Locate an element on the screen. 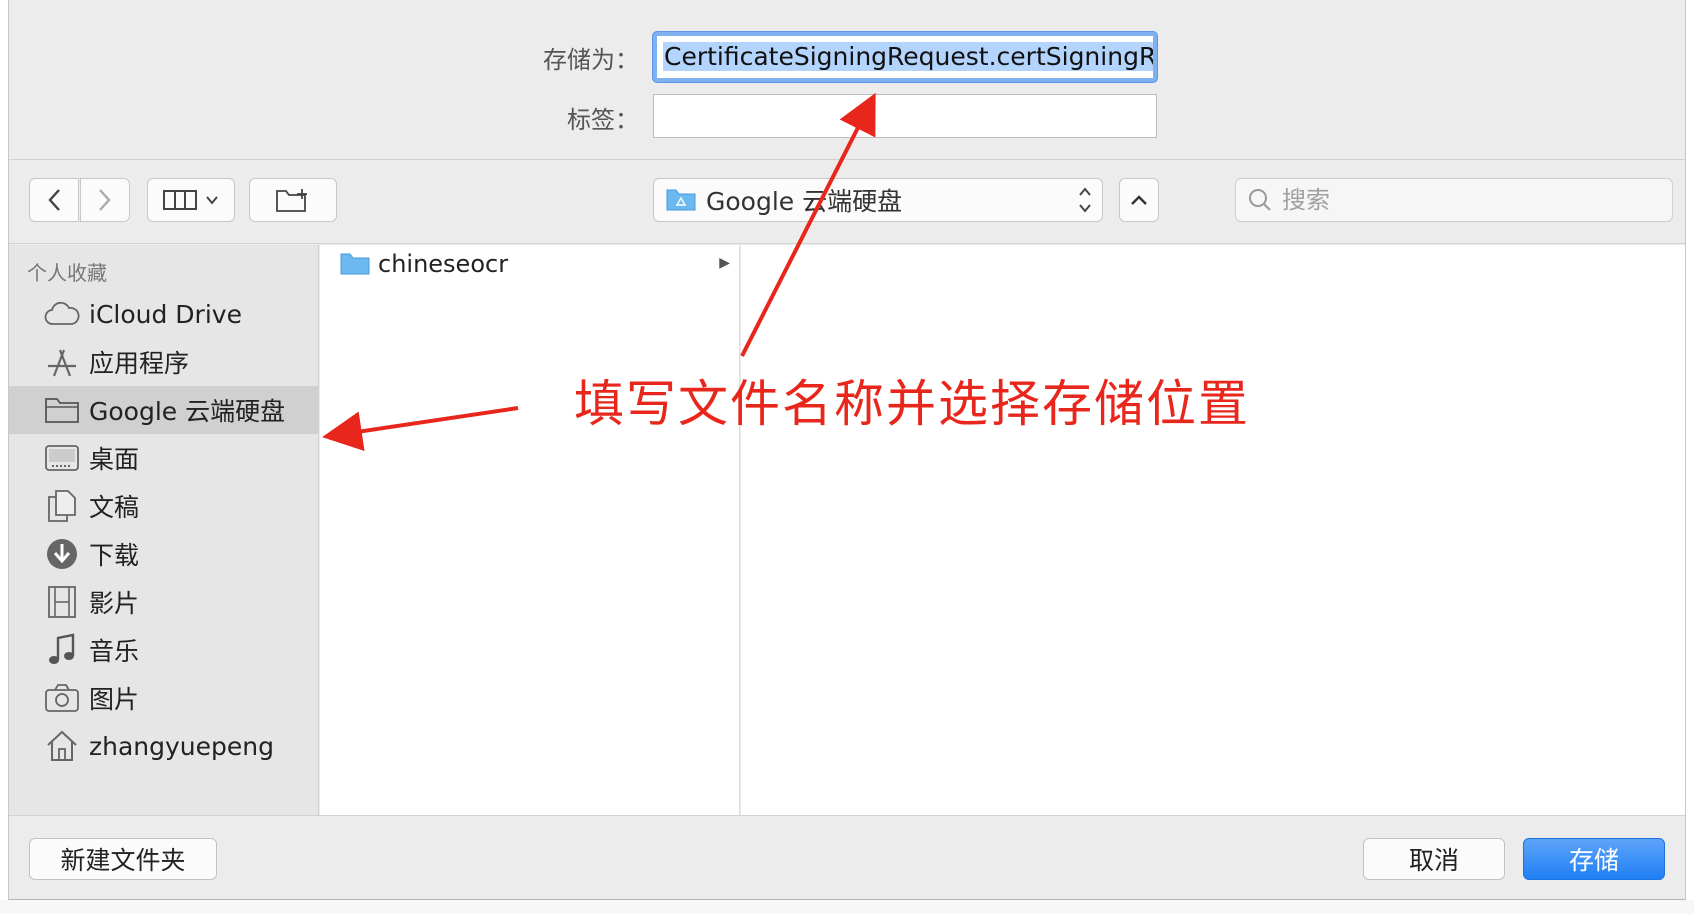 This screenshot has width=1694, height=914. save-button: 存储 is located at coordinates (1594, 859).